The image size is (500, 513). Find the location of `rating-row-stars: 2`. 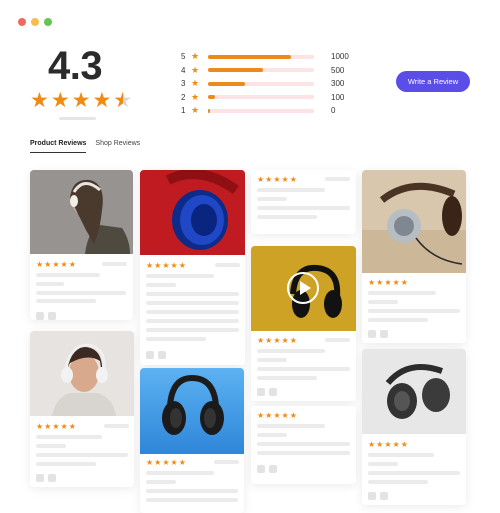

rating-row-stars: 2 is located at coordinates (183, 97).